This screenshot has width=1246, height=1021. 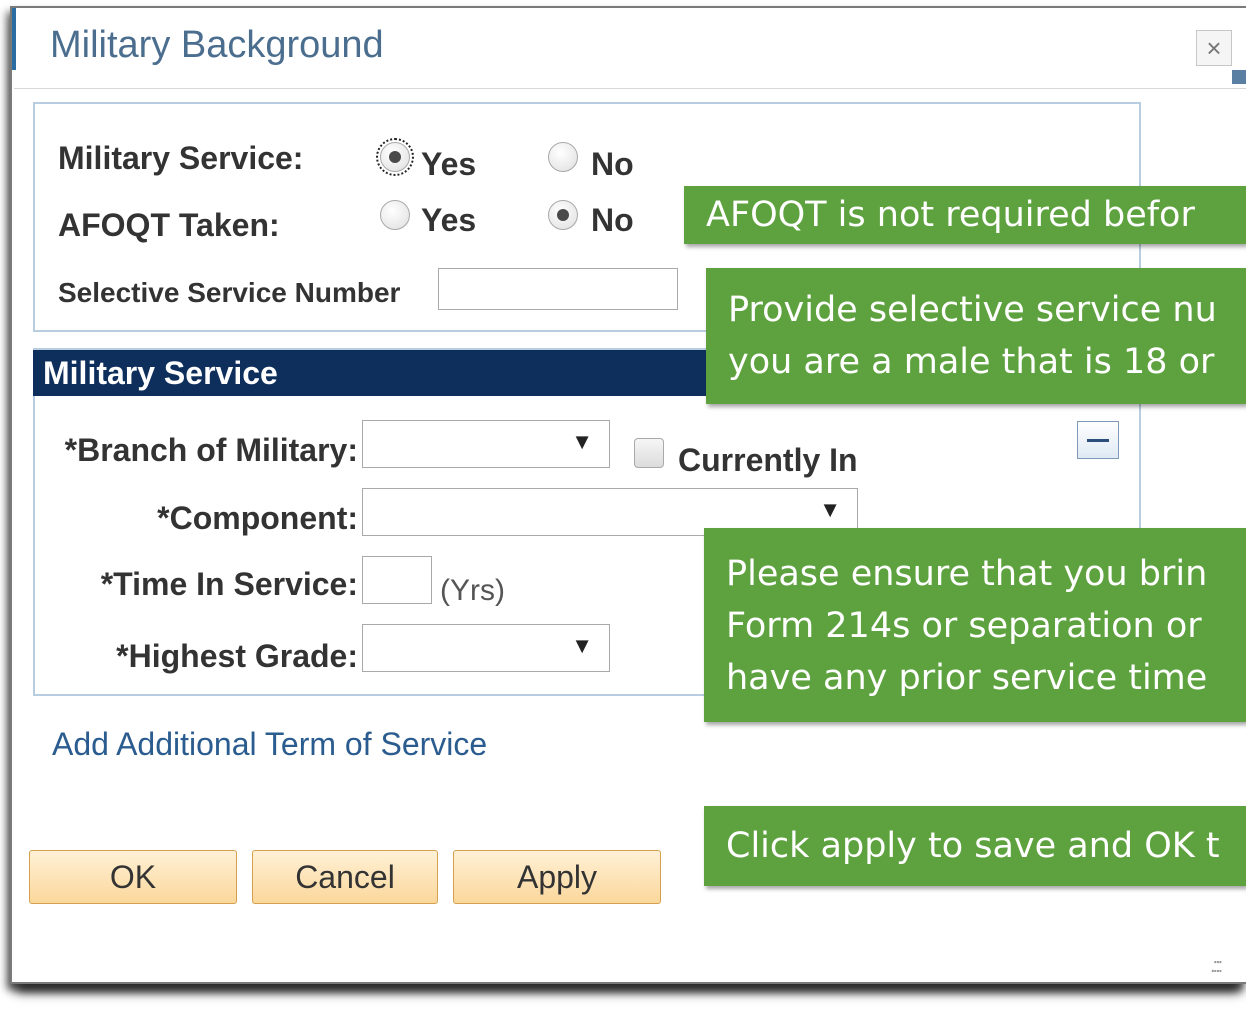 What do you see at coordinates (1239, 77) in the screenshot?
I see `window-edge-tab` at bounding box center [1239, 77].